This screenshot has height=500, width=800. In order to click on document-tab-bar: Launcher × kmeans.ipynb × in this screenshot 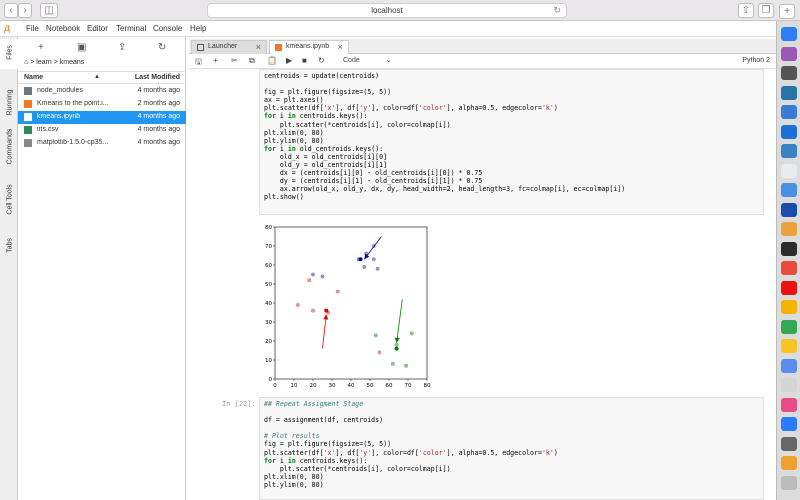, I will do `click(482, 47)`.